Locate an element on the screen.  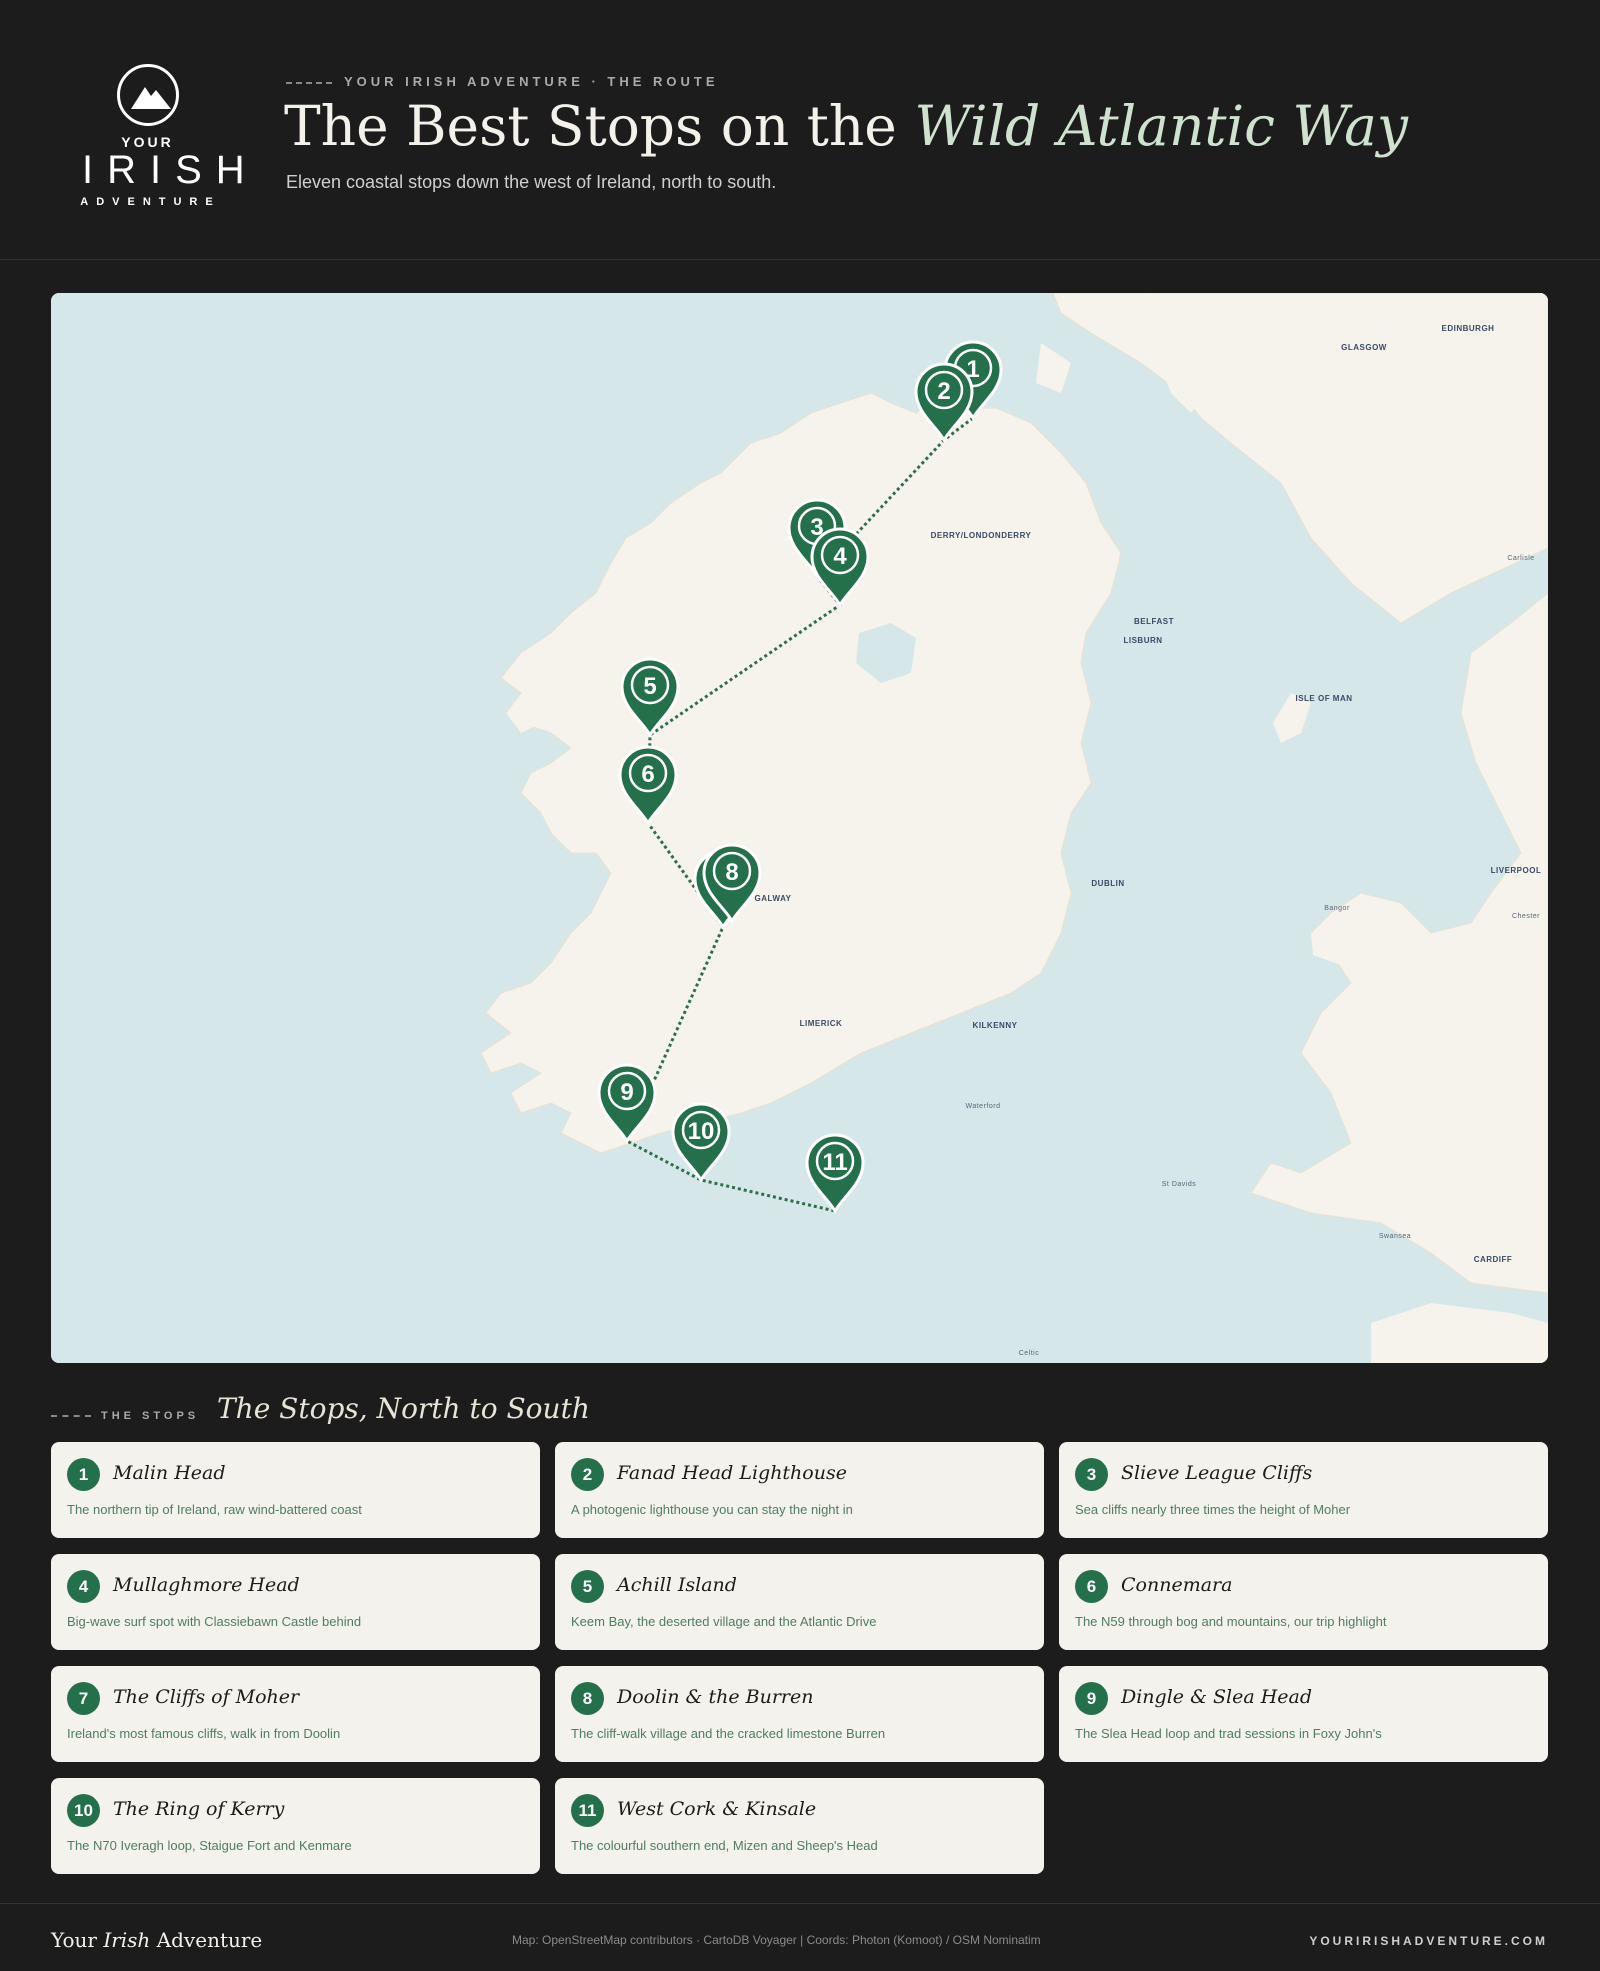
stop-name: Mullaghmore Head is located at coordinates (206, 1585).